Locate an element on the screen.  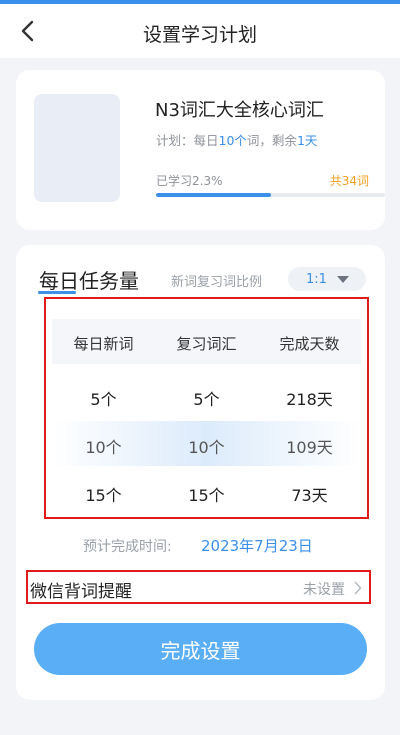
estimated-finish-label: 预计完成时间: is located at coordinates (127, 547).